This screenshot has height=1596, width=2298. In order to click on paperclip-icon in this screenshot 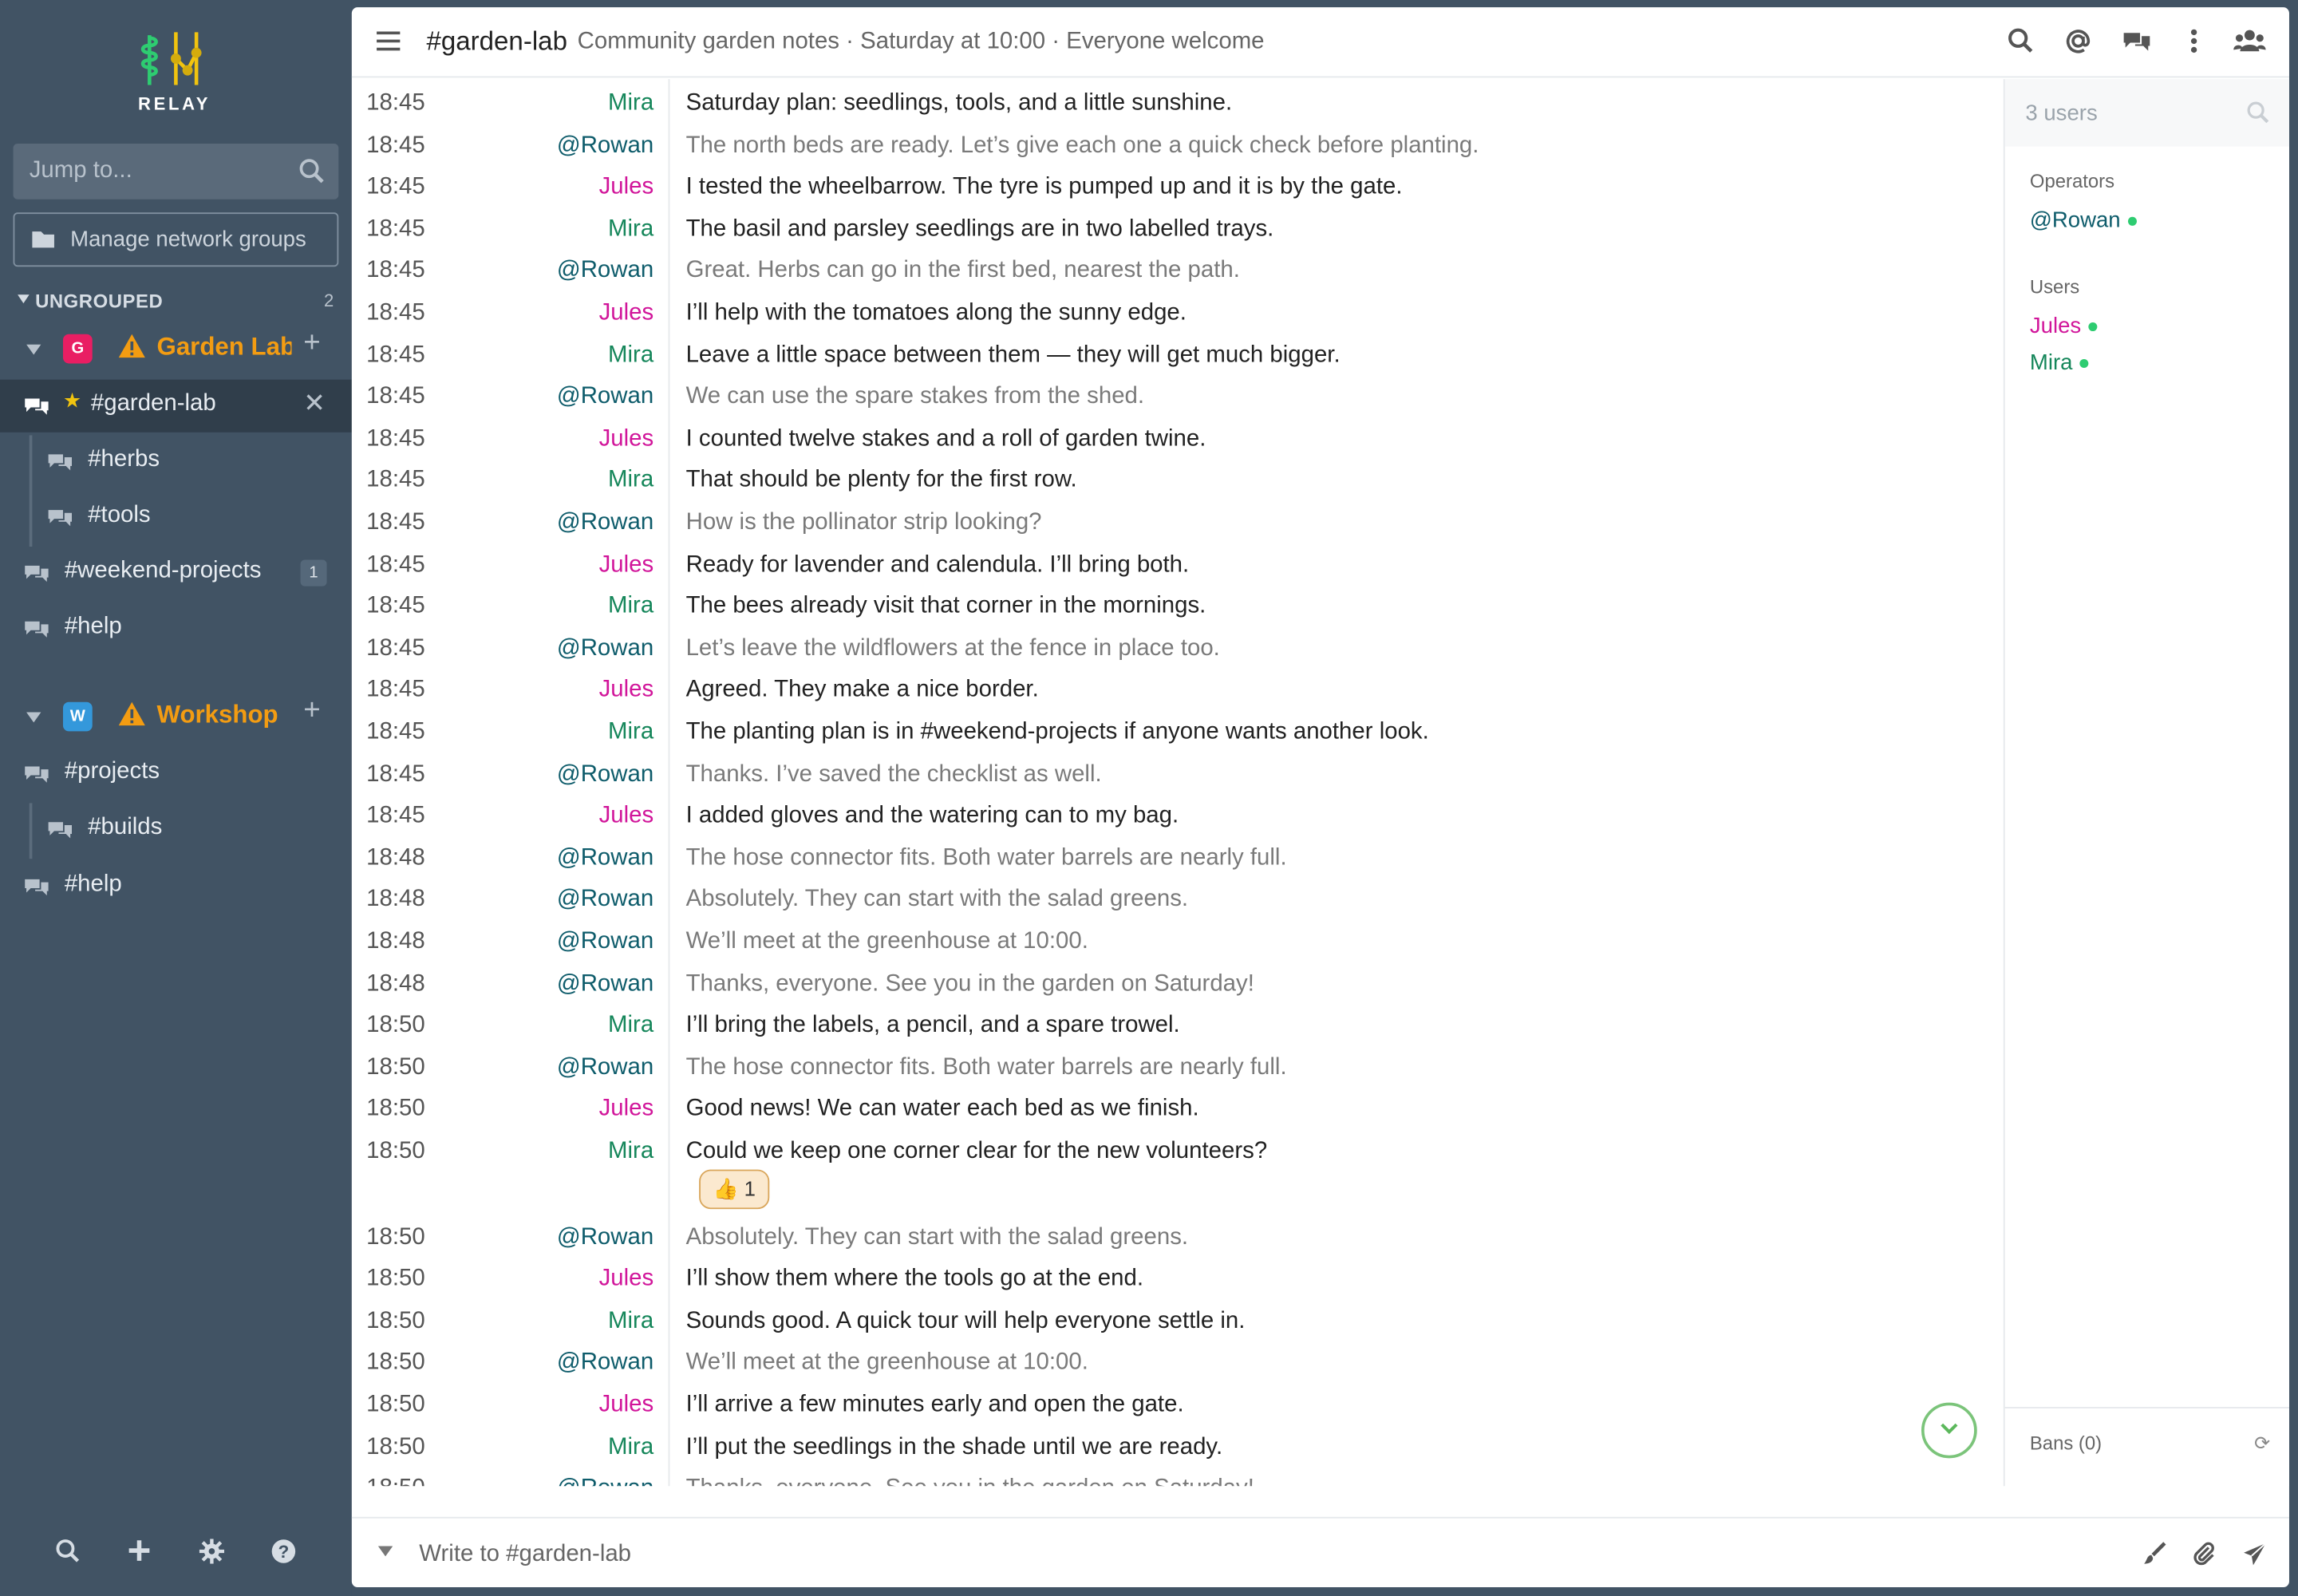, I will do `click(2204, 1554)`.